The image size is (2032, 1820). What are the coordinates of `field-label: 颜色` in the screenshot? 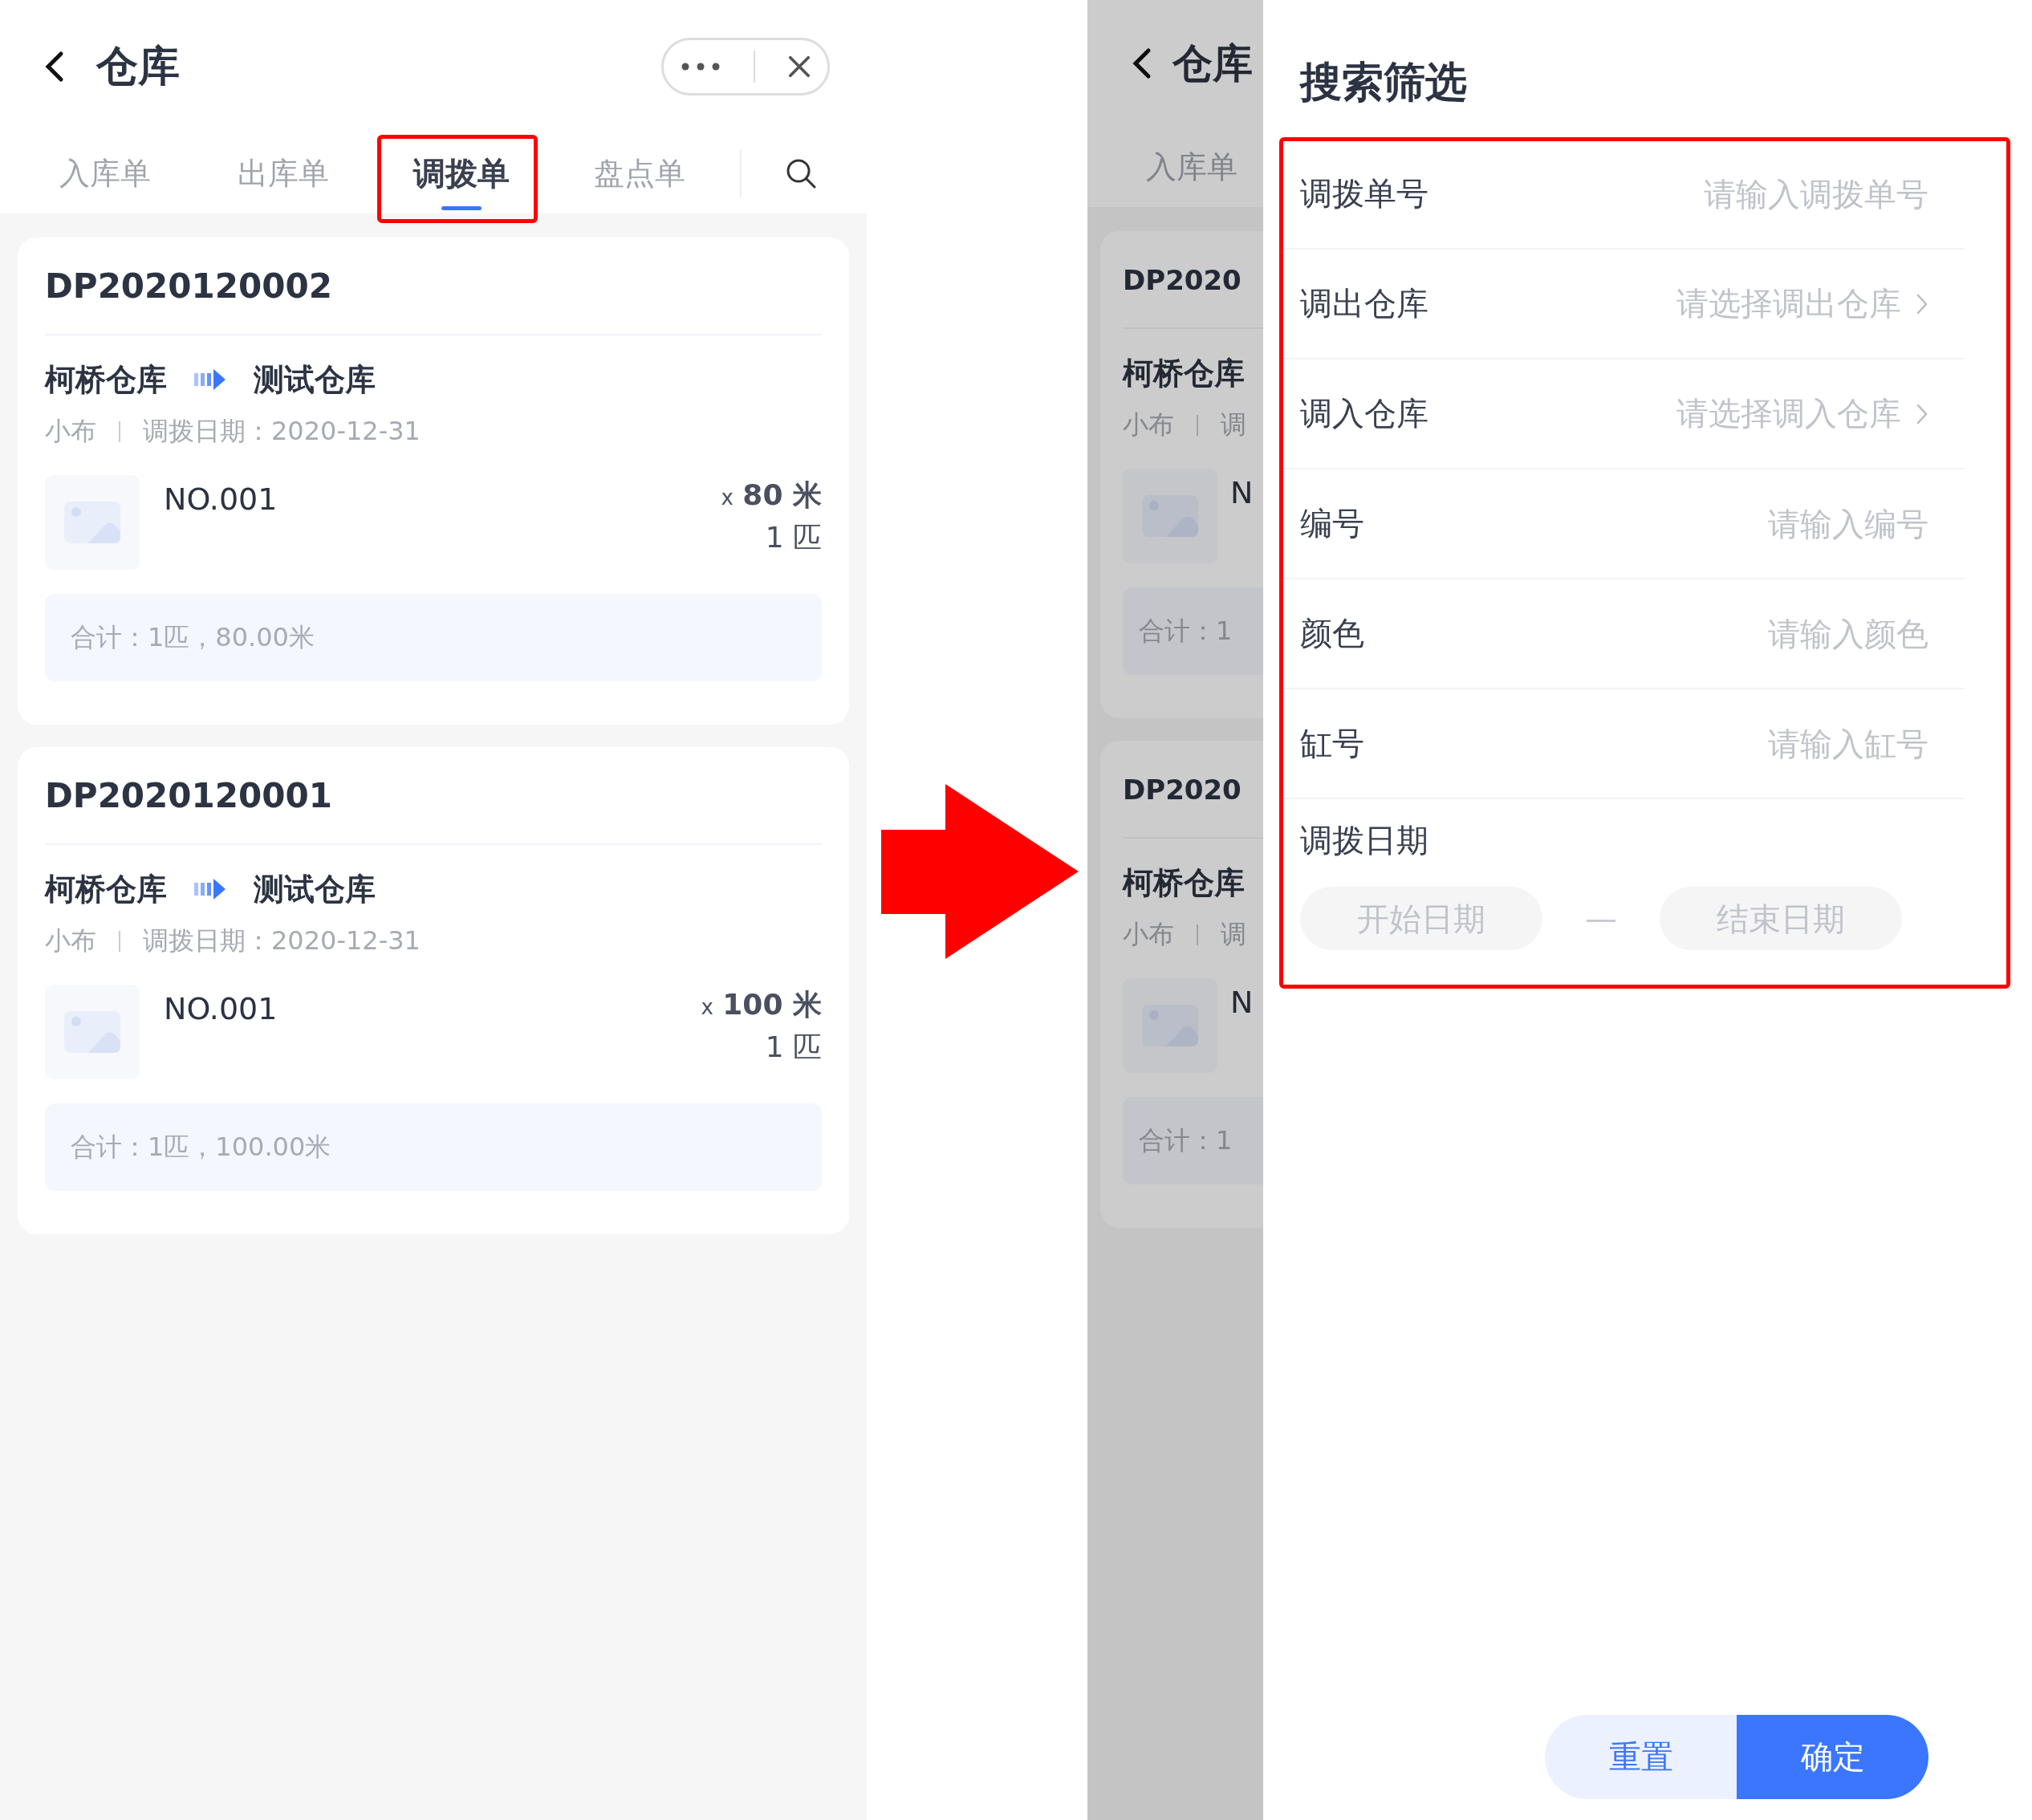 It's located at (1332, 633).